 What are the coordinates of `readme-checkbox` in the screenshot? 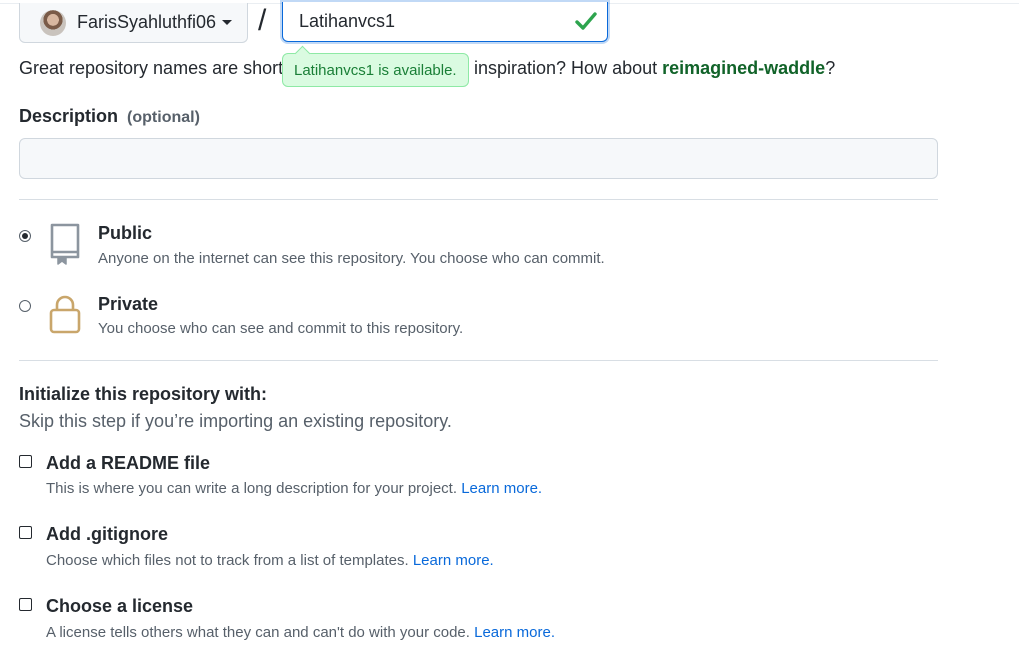 It's located at (25, 461).